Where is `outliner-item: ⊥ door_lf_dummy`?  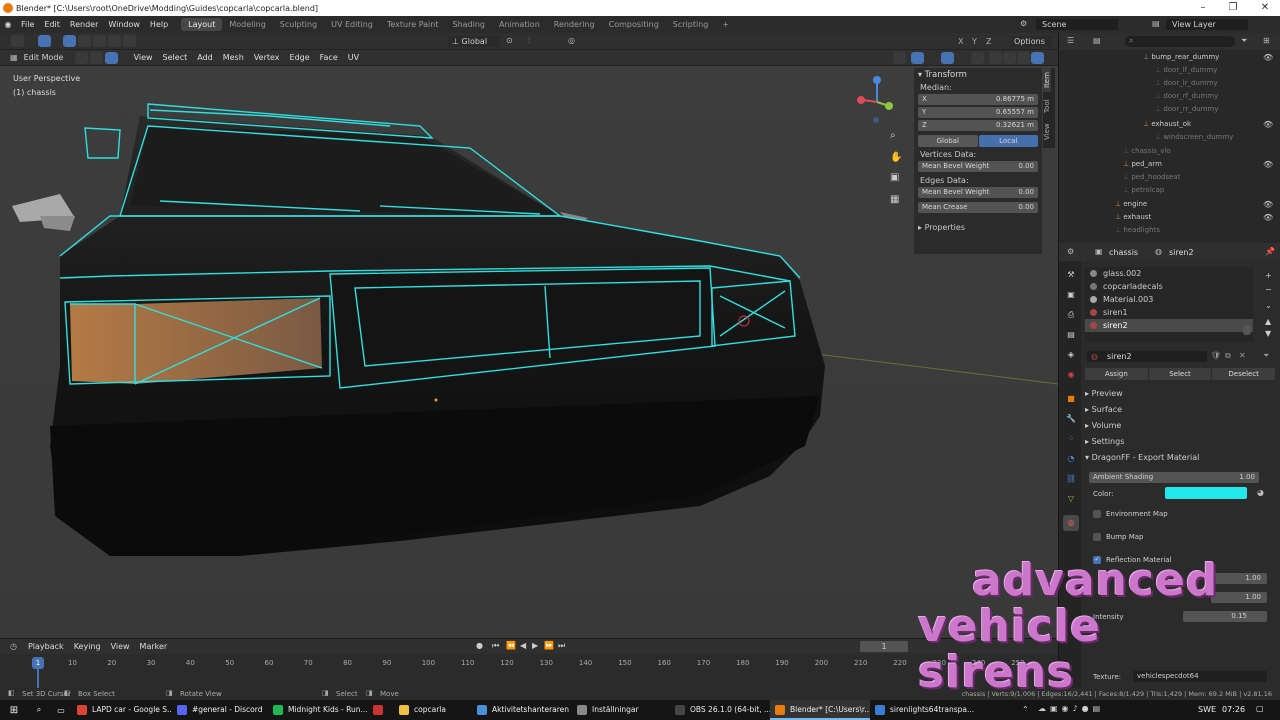
outliner-item: ⊥ door_lf_dummy is located at coordinates (1186, 70).